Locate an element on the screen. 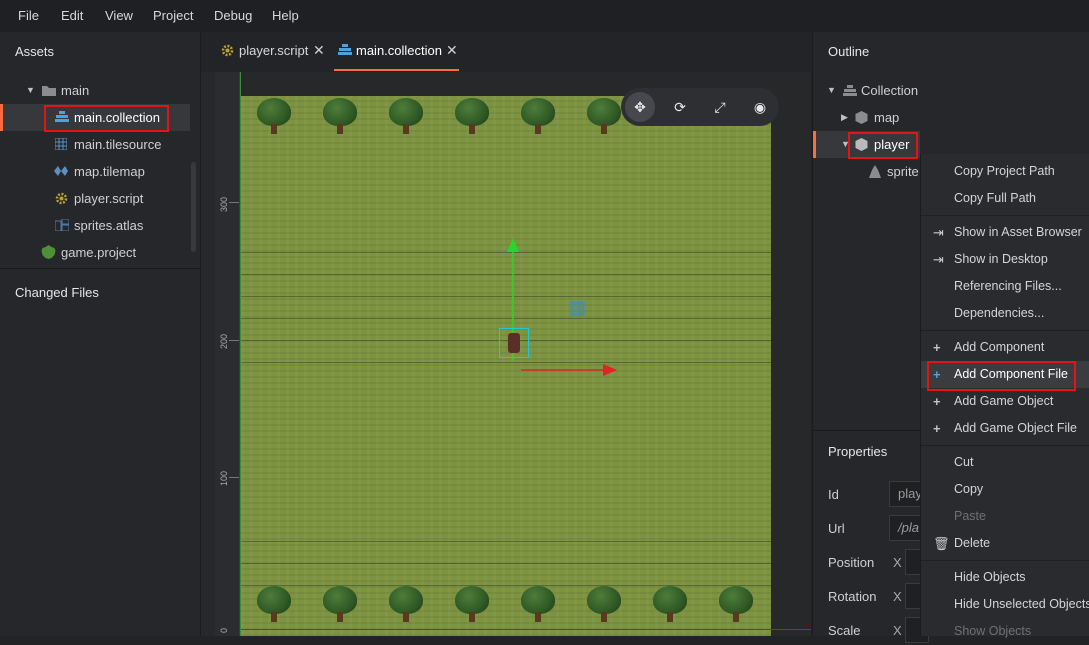 The width and height of the screenshot is (1089, 645). menu-item-label: Add Game Object File is located at coordinates (1015, 428).